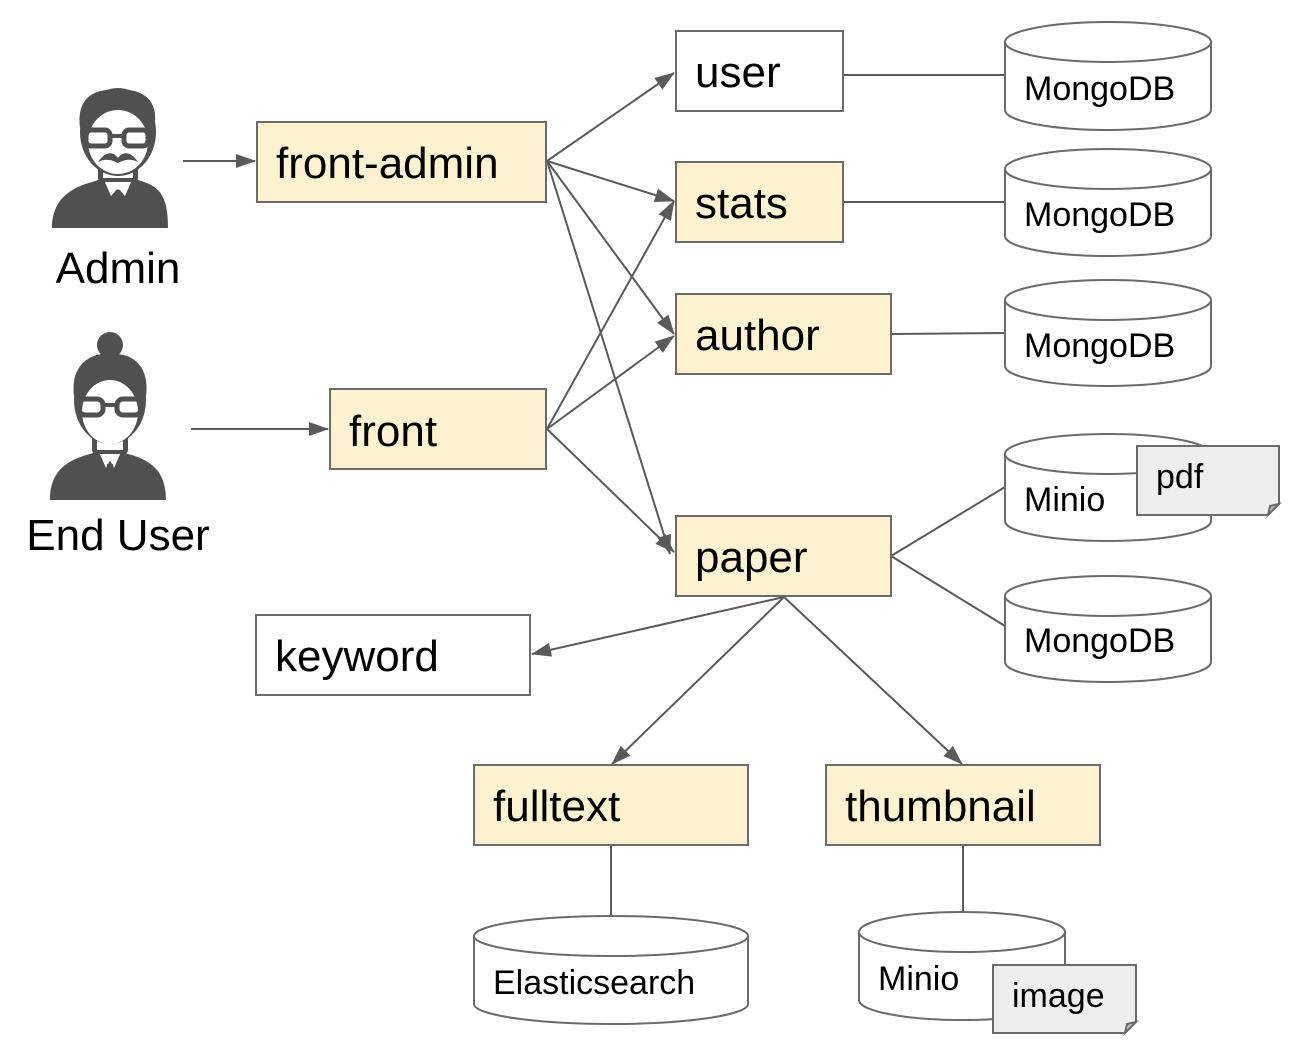 This screenshot has height=1050, width=1300. I want to click on edge-paper-keyword, so click(658, 626).